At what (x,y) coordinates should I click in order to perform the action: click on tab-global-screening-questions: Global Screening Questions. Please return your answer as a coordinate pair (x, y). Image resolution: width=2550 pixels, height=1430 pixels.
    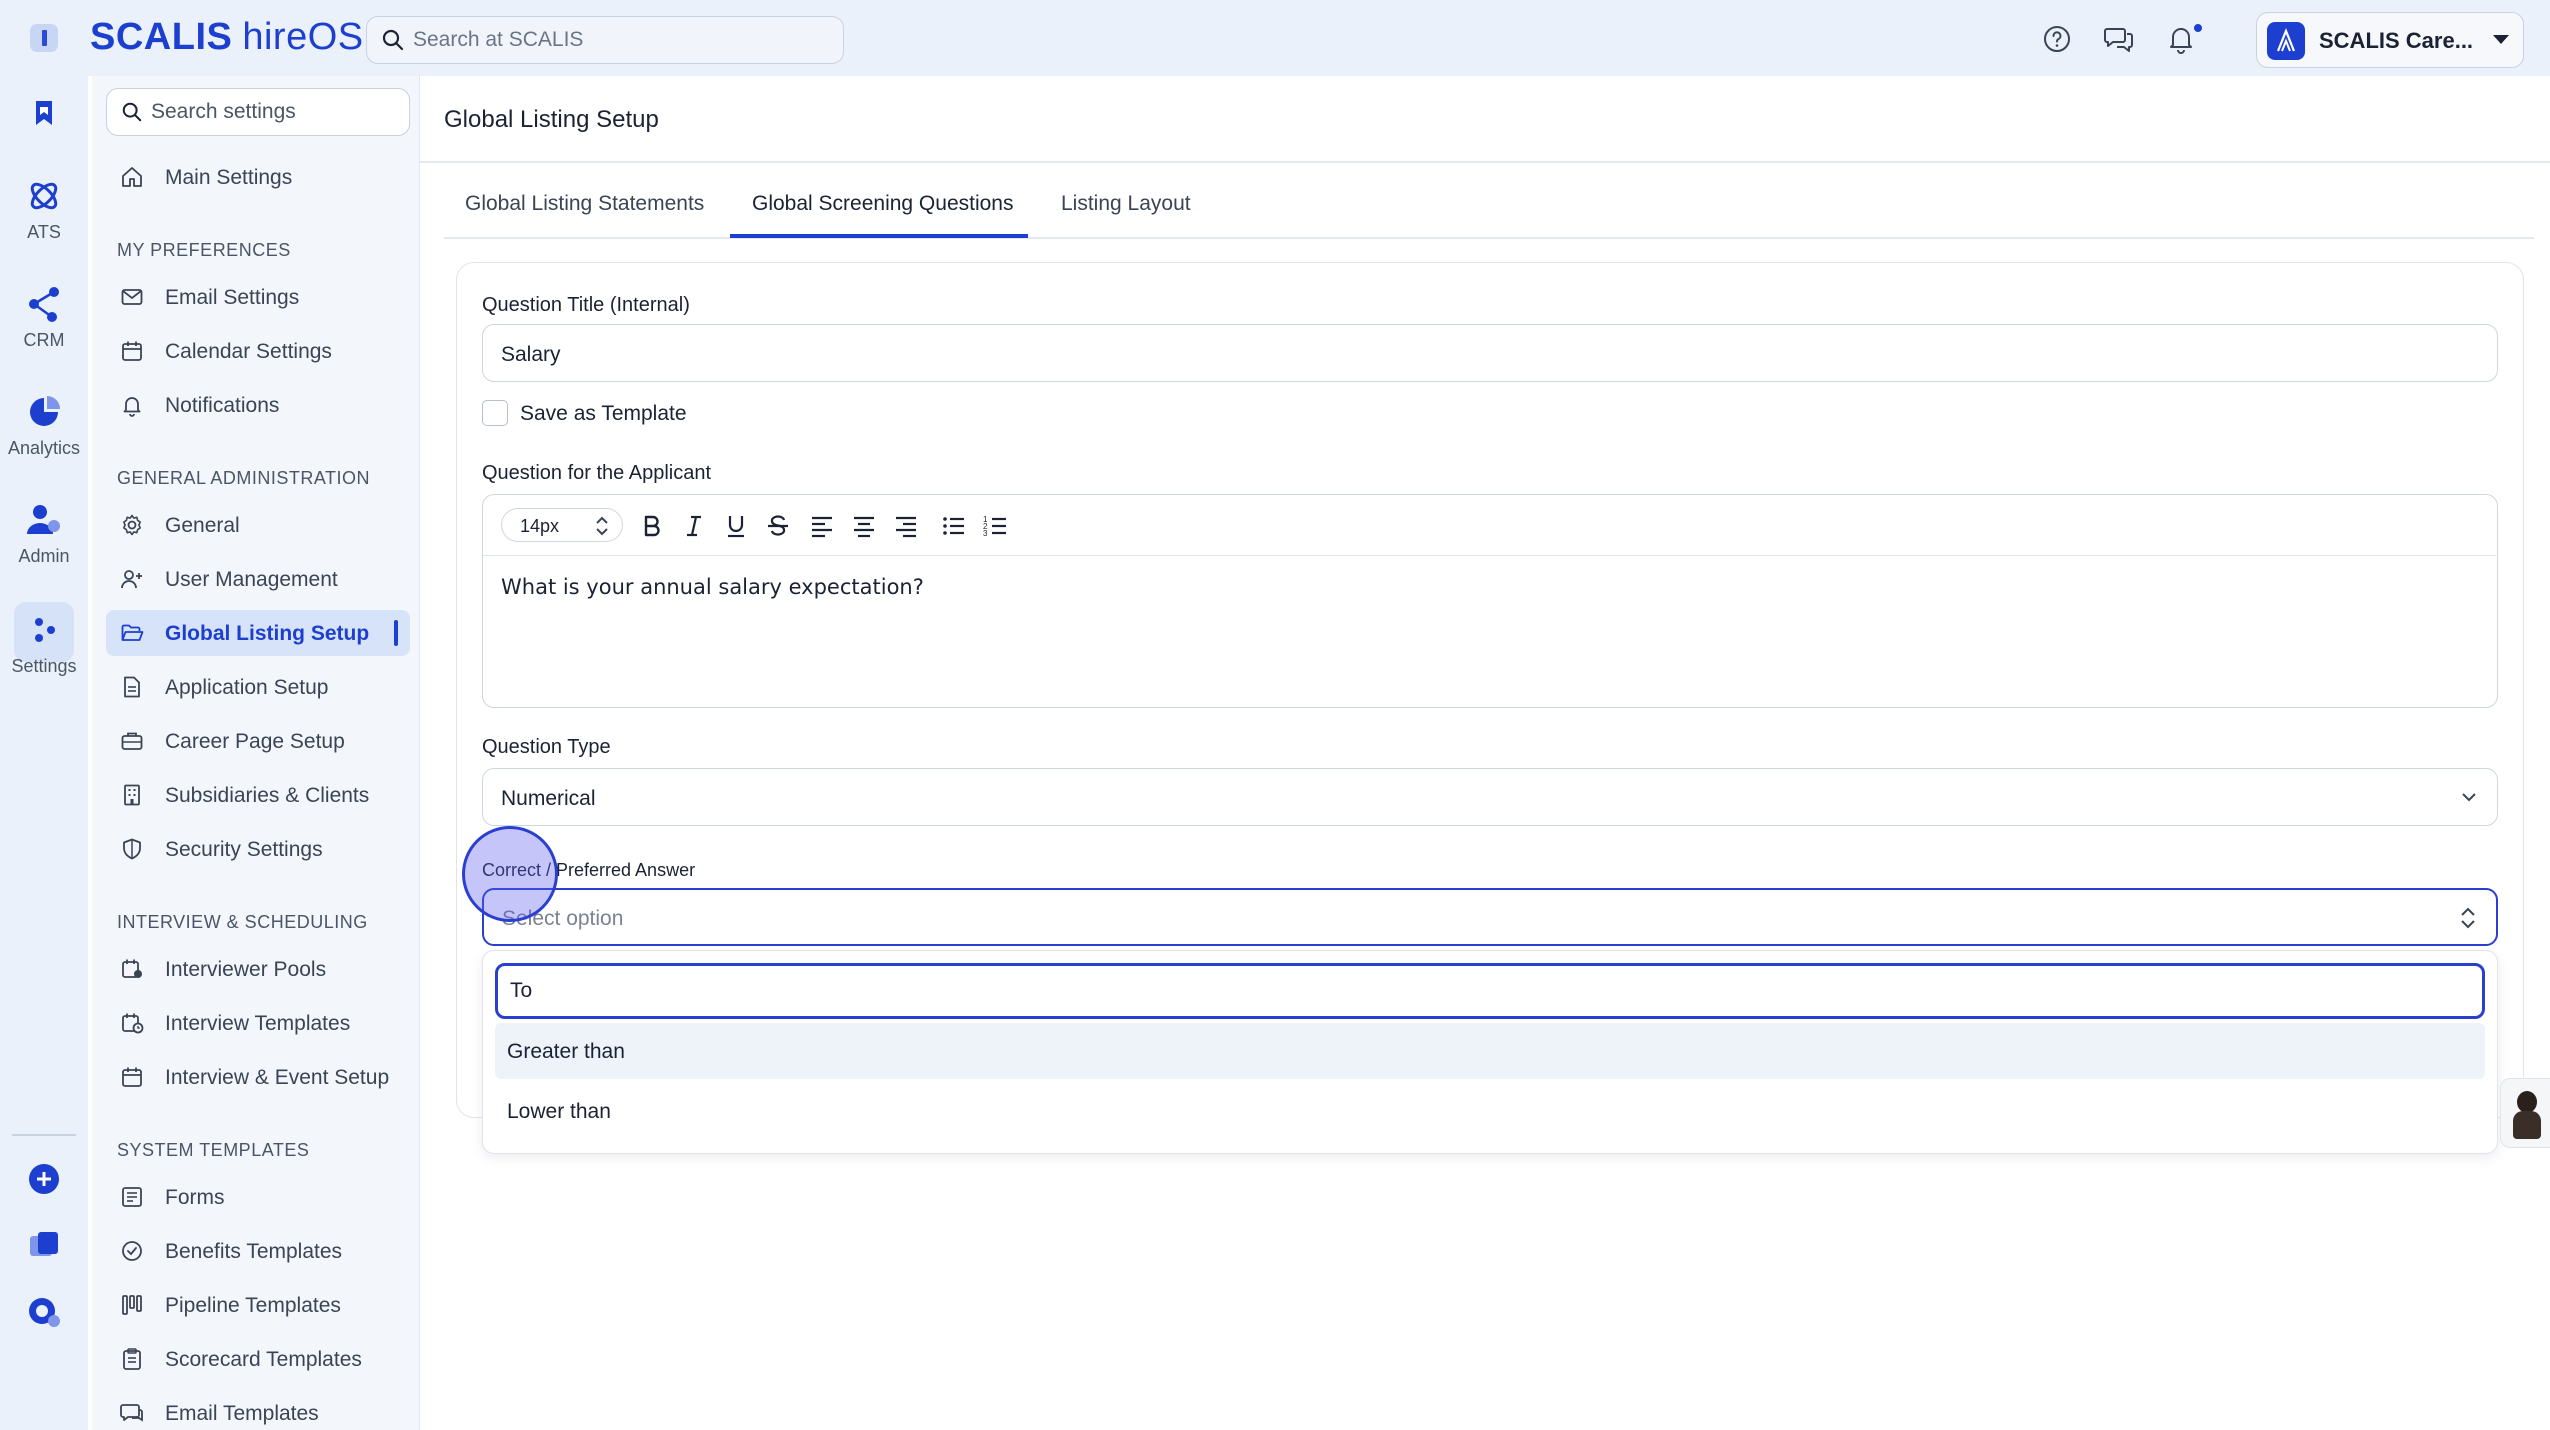
    Looking at the image, I should click on (883, 204).